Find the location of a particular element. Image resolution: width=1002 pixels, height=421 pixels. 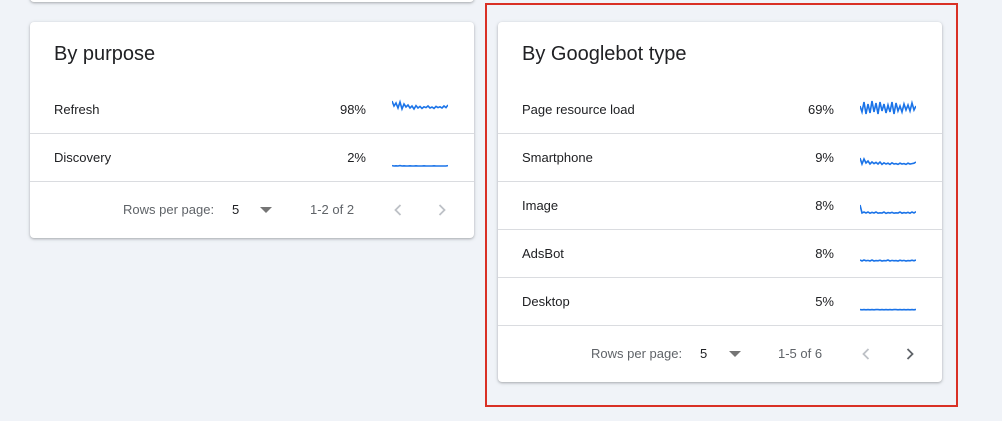

previous-card is located at coordinates (252, 1).